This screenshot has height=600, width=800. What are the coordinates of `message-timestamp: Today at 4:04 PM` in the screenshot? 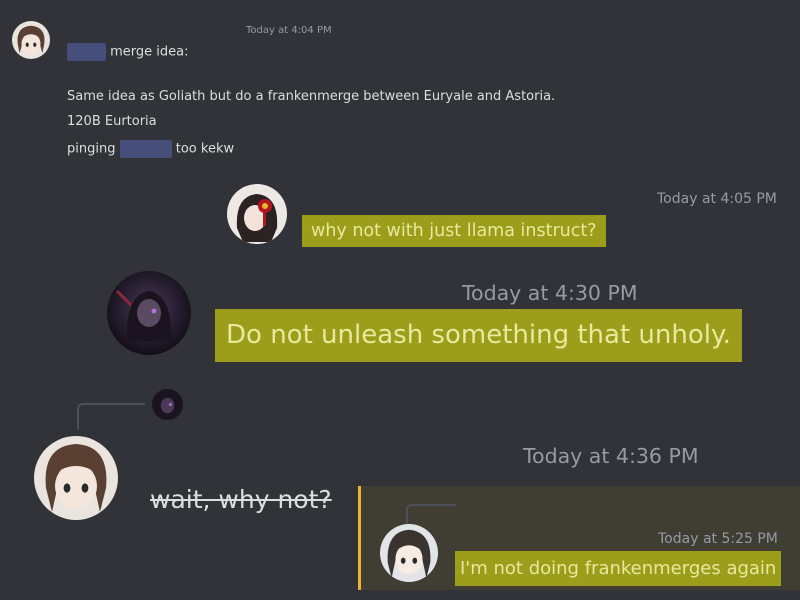 It's located at (289, 30).